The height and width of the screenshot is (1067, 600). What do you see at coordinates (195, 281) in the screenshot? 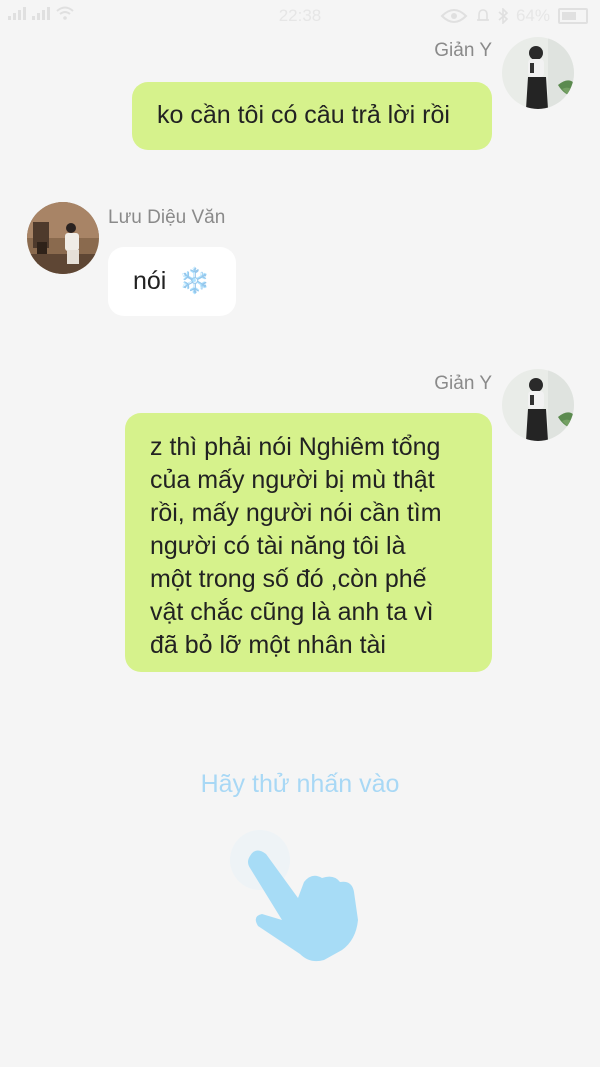
I see `snowflake-emoji: ❄️` at bounding box center [195, 281].